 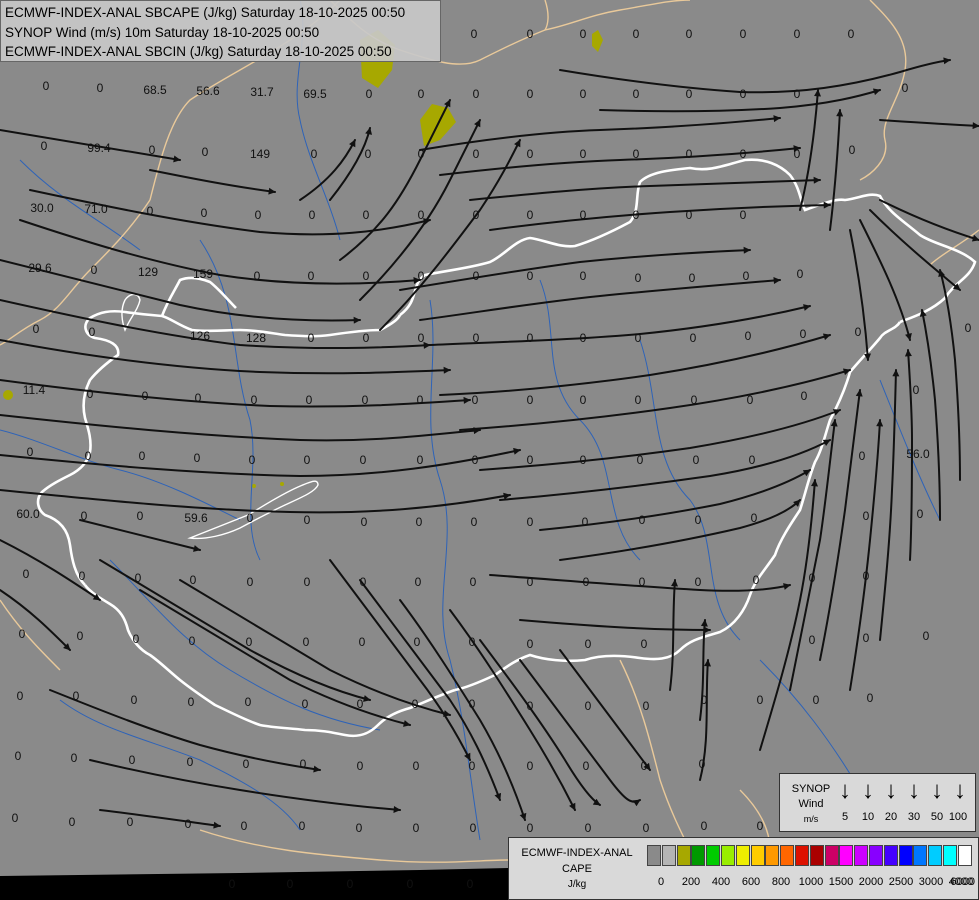 What do you see at coordinates (958, 817) in the screenshot?
I see `wind-speed-label: 100` at bounding box center [958, 817].